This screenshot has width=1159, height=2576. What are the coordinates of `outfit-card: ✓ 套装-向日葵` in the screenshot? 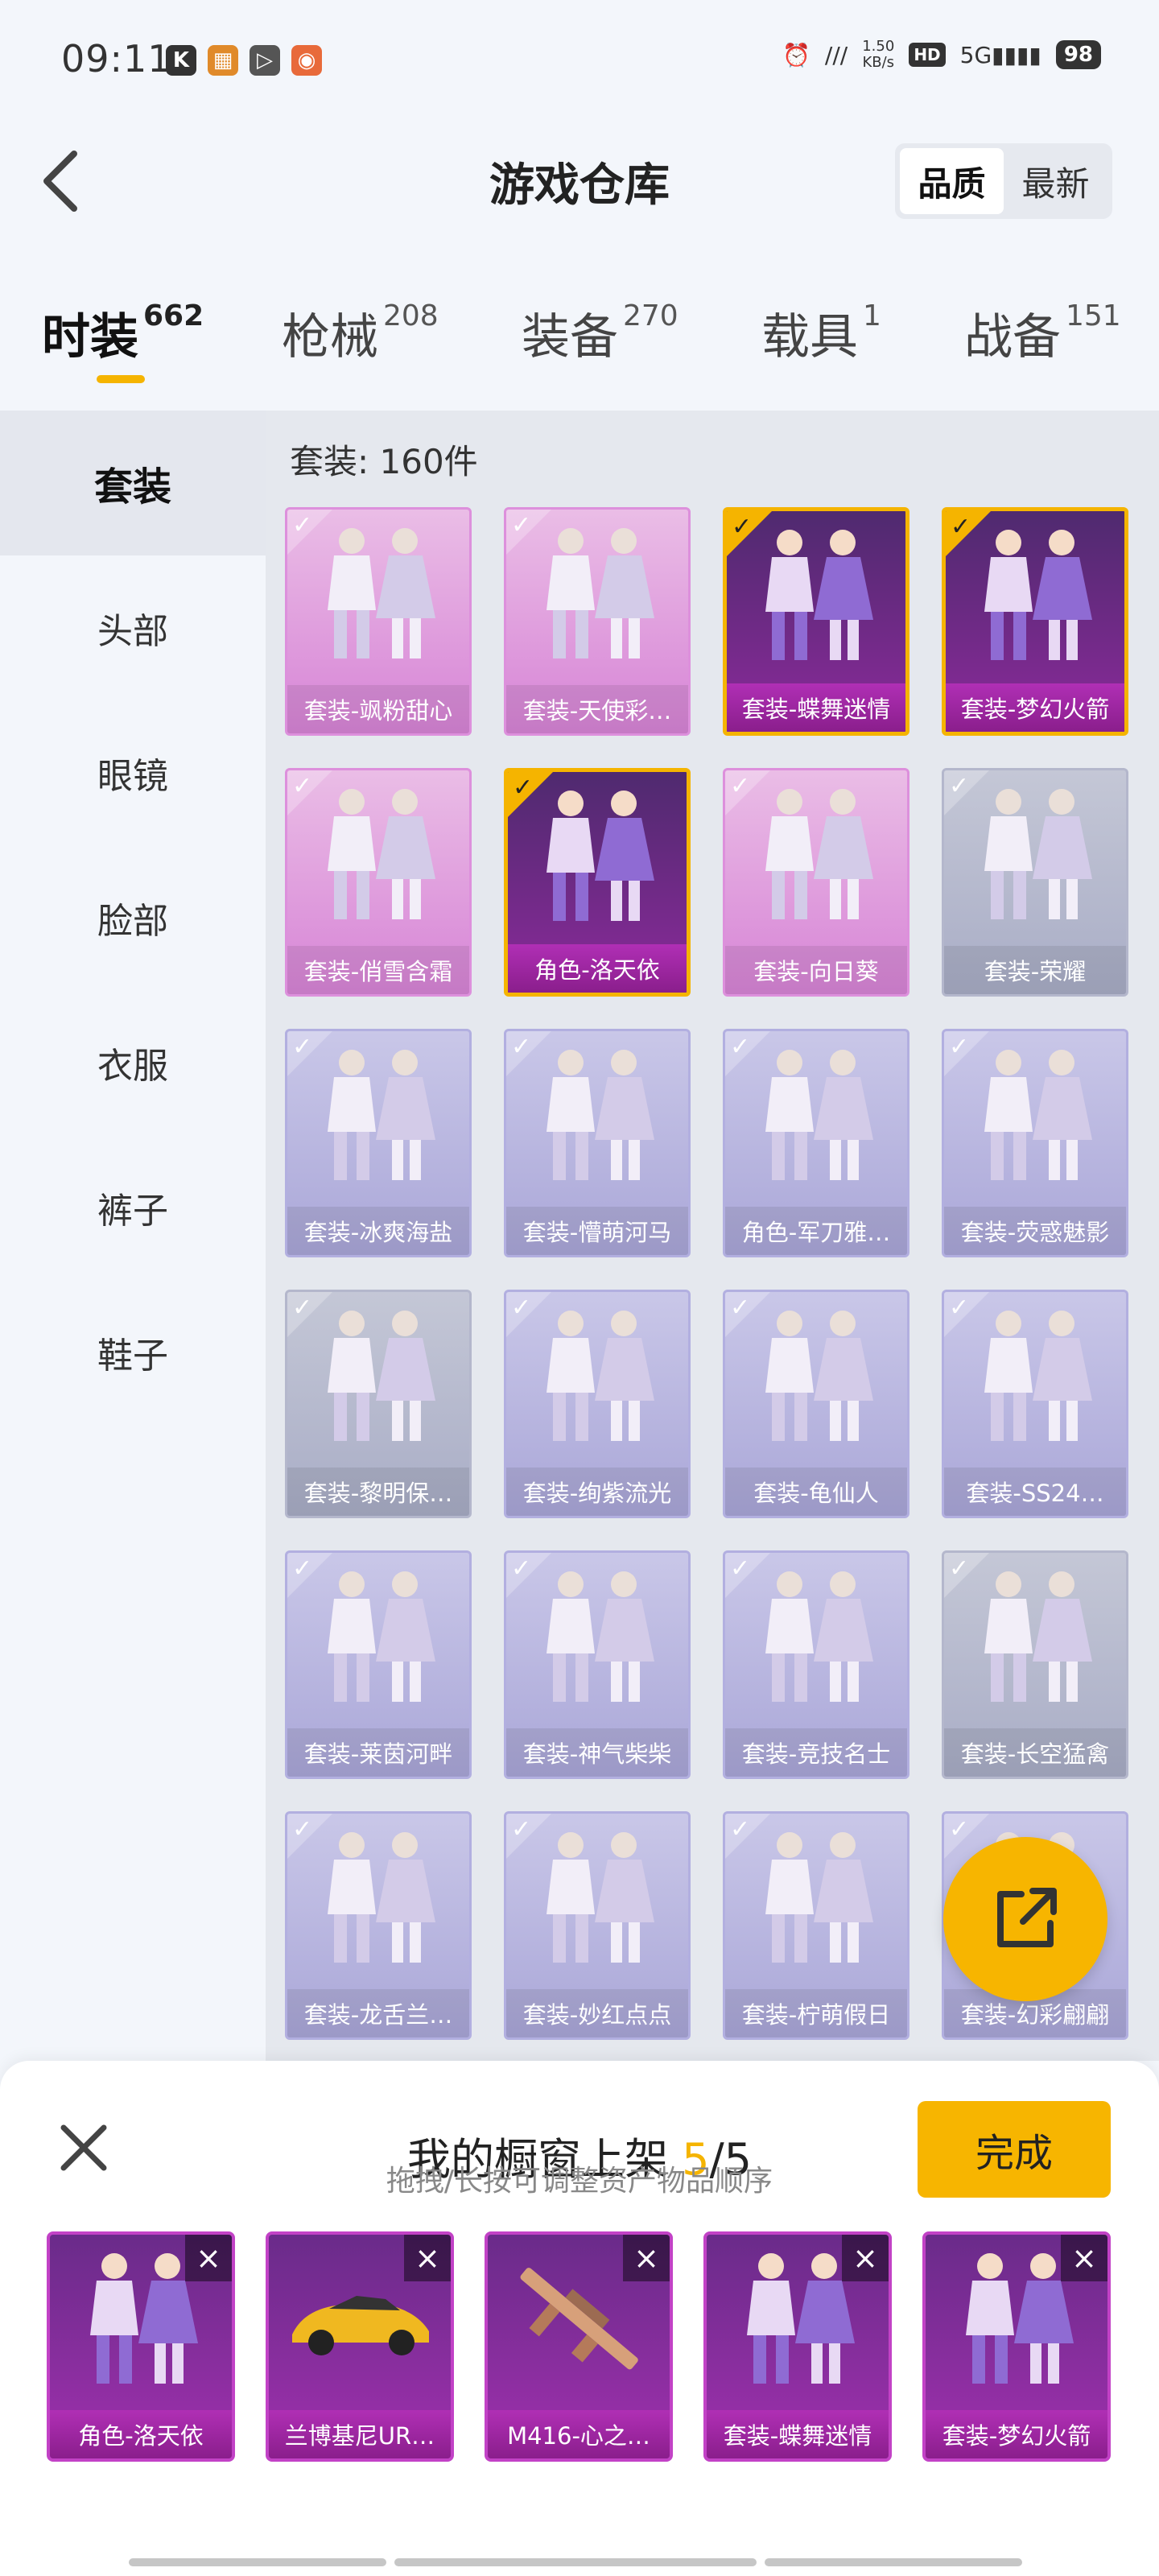 It's located at (816, 883).